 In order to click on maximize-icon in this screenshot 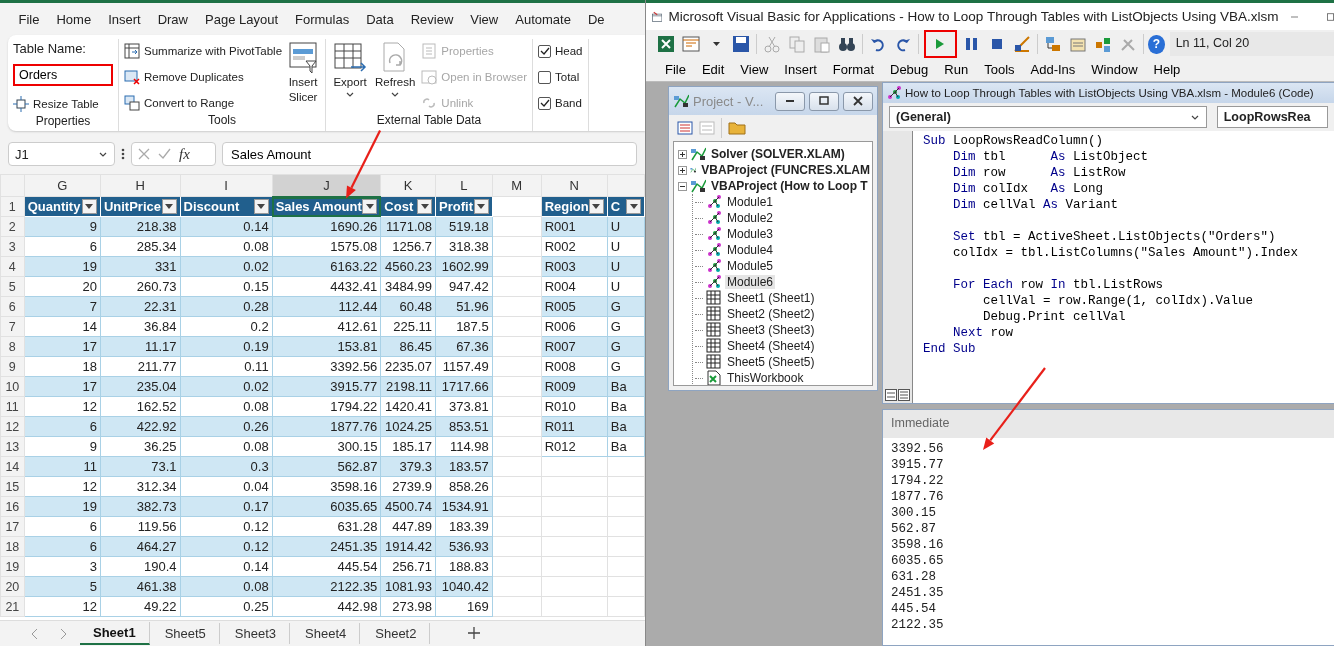, I will do `click(1330, 16)`.